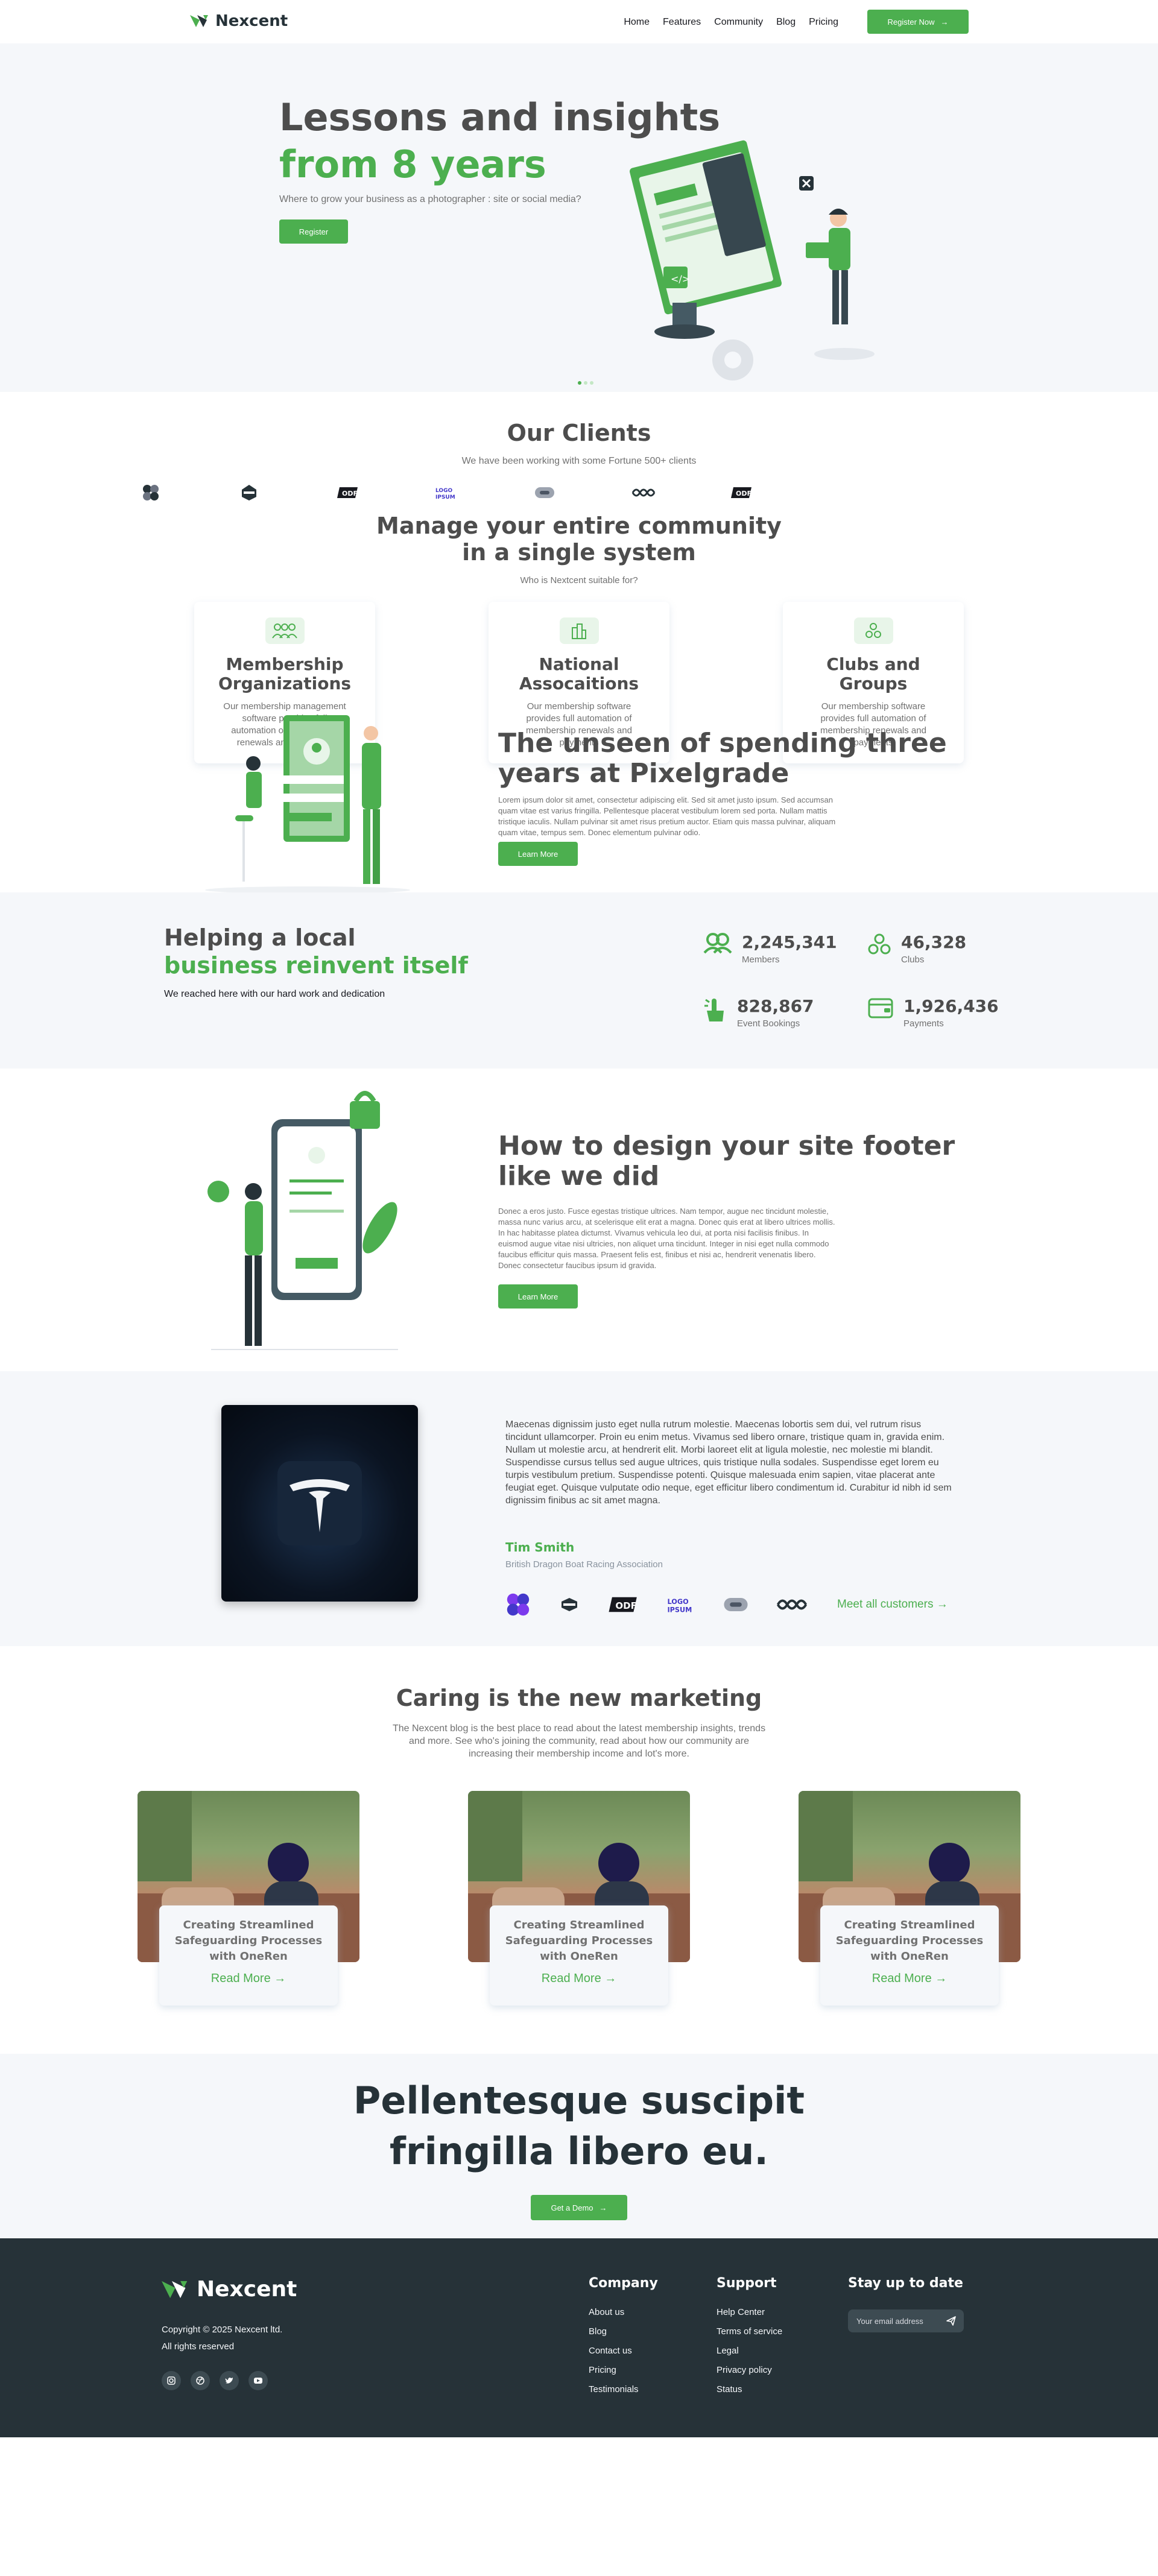 The width and height of the screenshot is (1158, 2576). I want to click on hero-register-button: Register, so click(313, 231).